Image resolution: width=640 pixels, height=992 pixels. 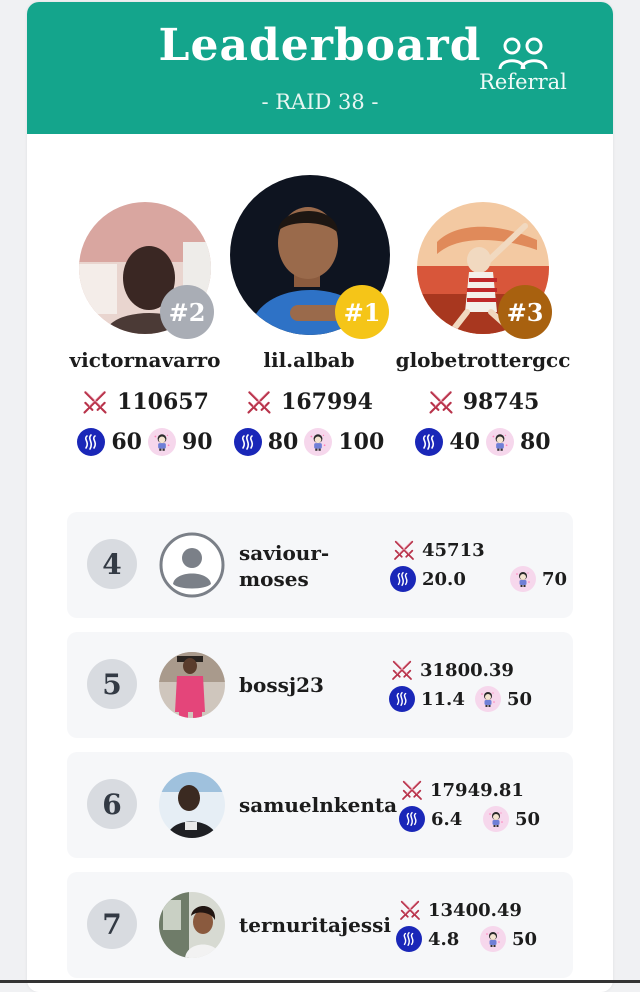 I want to click on podium-score-3: 98745, so click(x=483, y=402).